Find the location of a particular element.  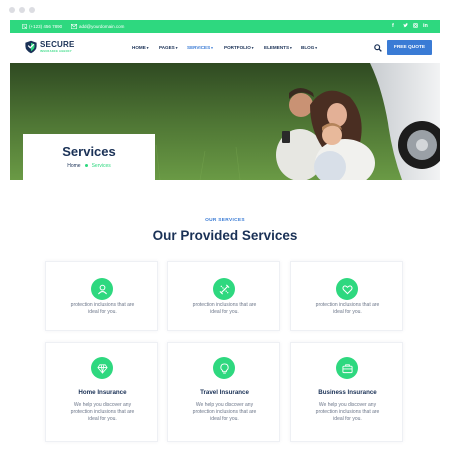

page-title-card: Services Home Services is located at coordinates (89, 157).